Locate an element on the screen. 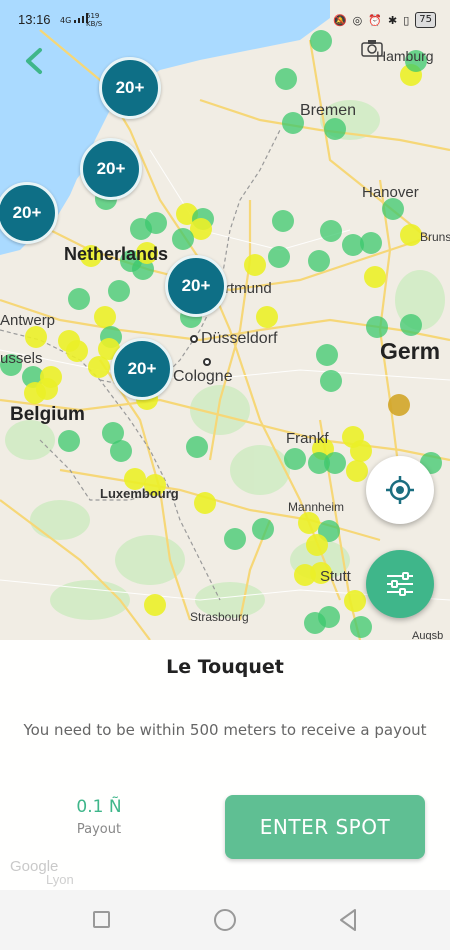 The height and width of the screenshot is (950, 450). map-spot-orange is located at coordinates (399, 405).